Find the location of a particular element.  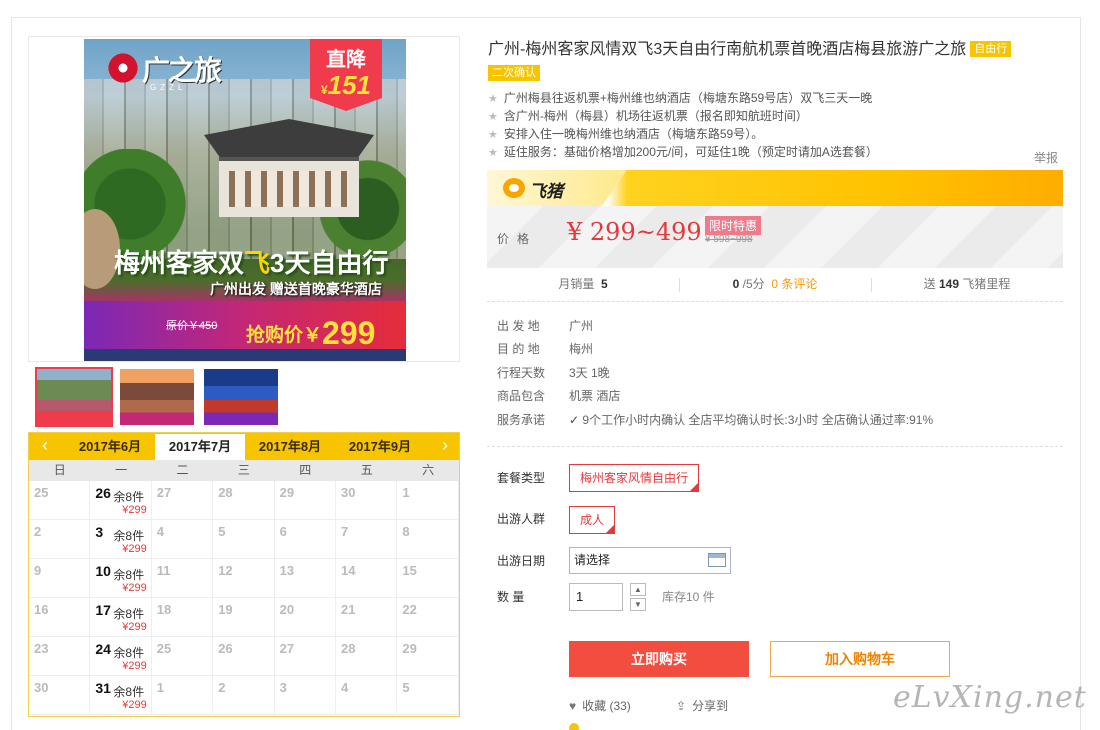

day-number: 19 is located at coordinates (225, 609).